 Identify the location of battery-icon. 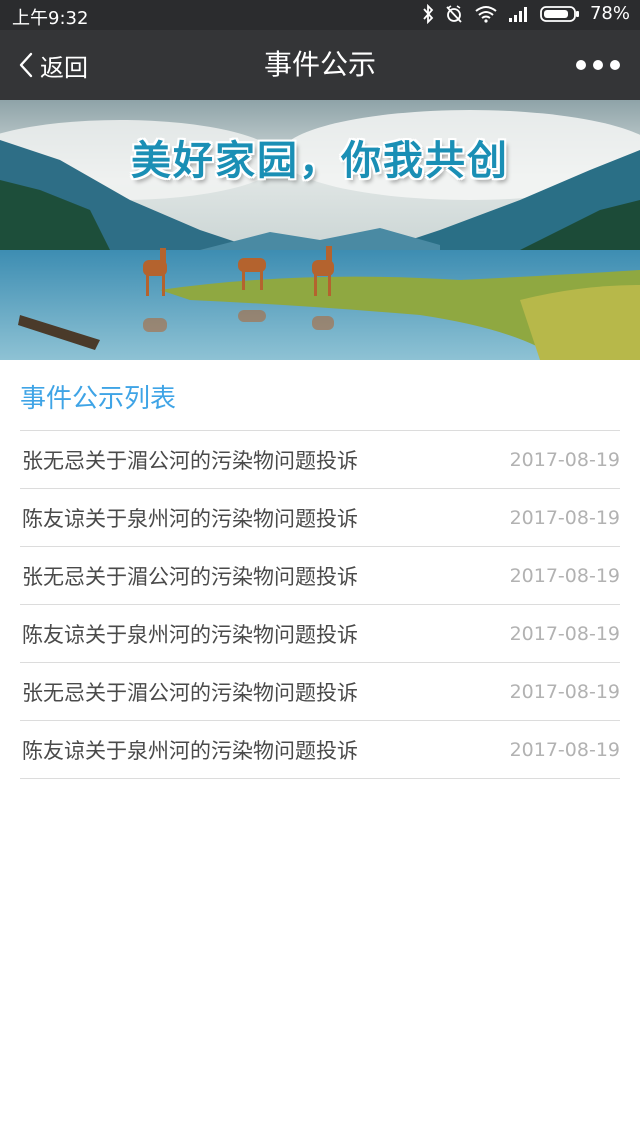
(559, 13).